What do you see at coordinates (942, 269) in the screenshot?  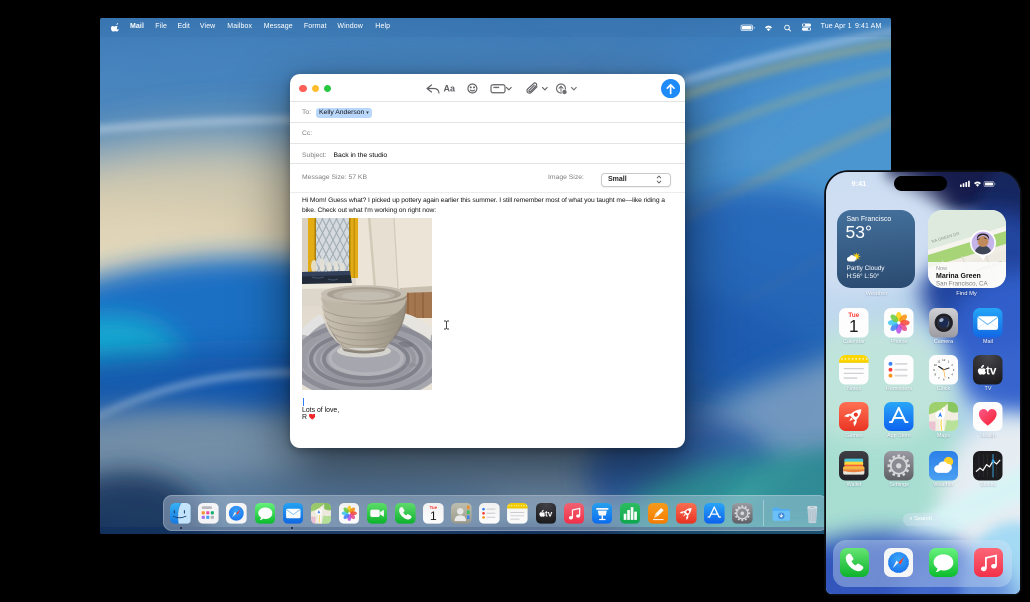 I see `svg-text: Now` at bounding box center [942, 269].